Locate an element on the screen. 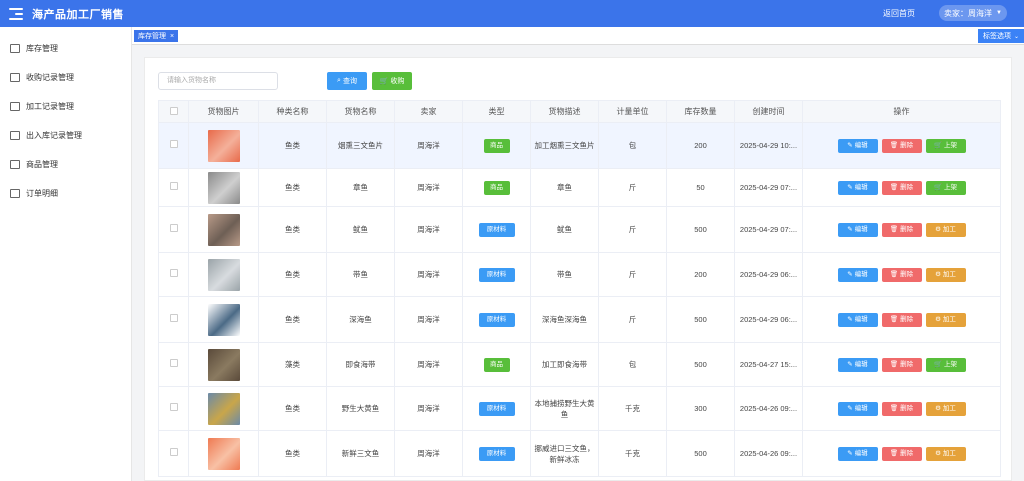 This screenshot has height=481, width=1024. trash-icon: 🗑 is located at coordinates (894, 229).